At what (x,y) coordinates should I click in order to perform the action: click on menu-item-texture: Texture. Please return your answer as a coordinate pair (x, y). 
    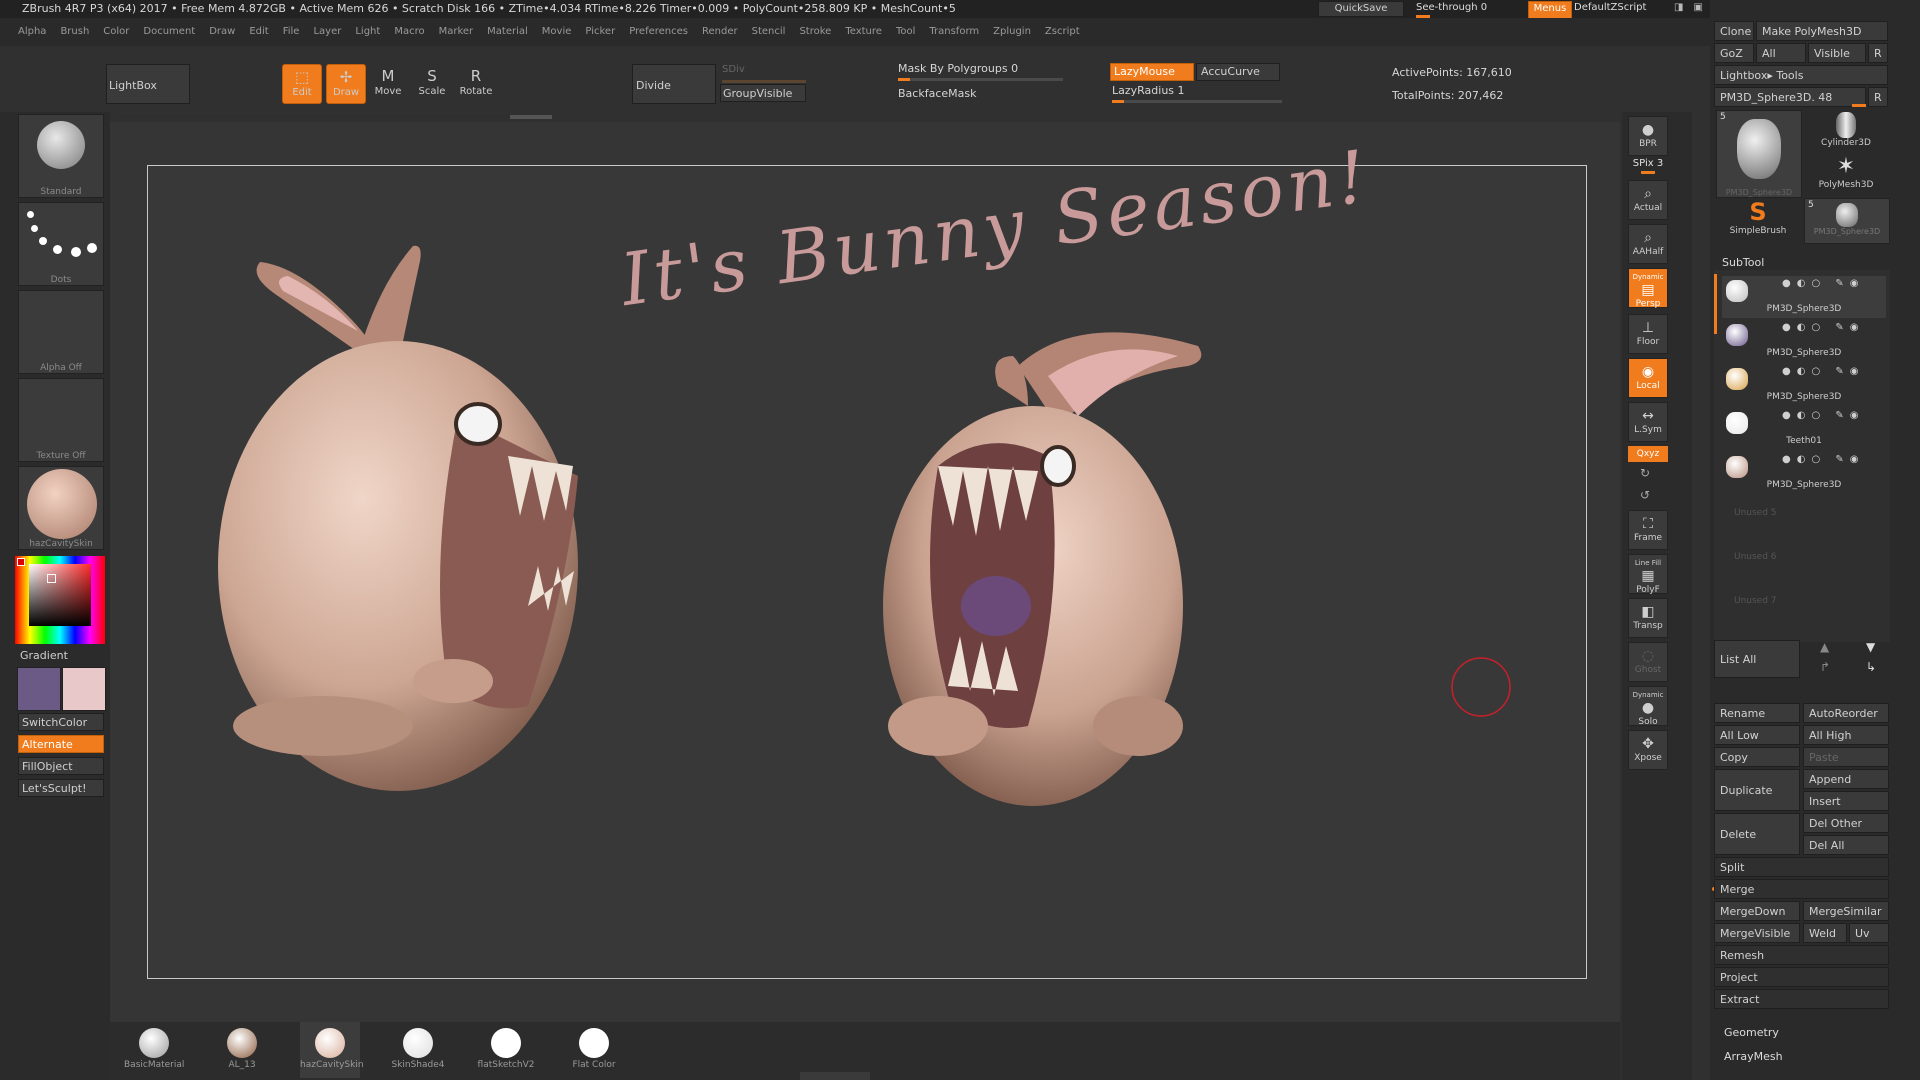
    Looking at the image, I should click on (863, 31).